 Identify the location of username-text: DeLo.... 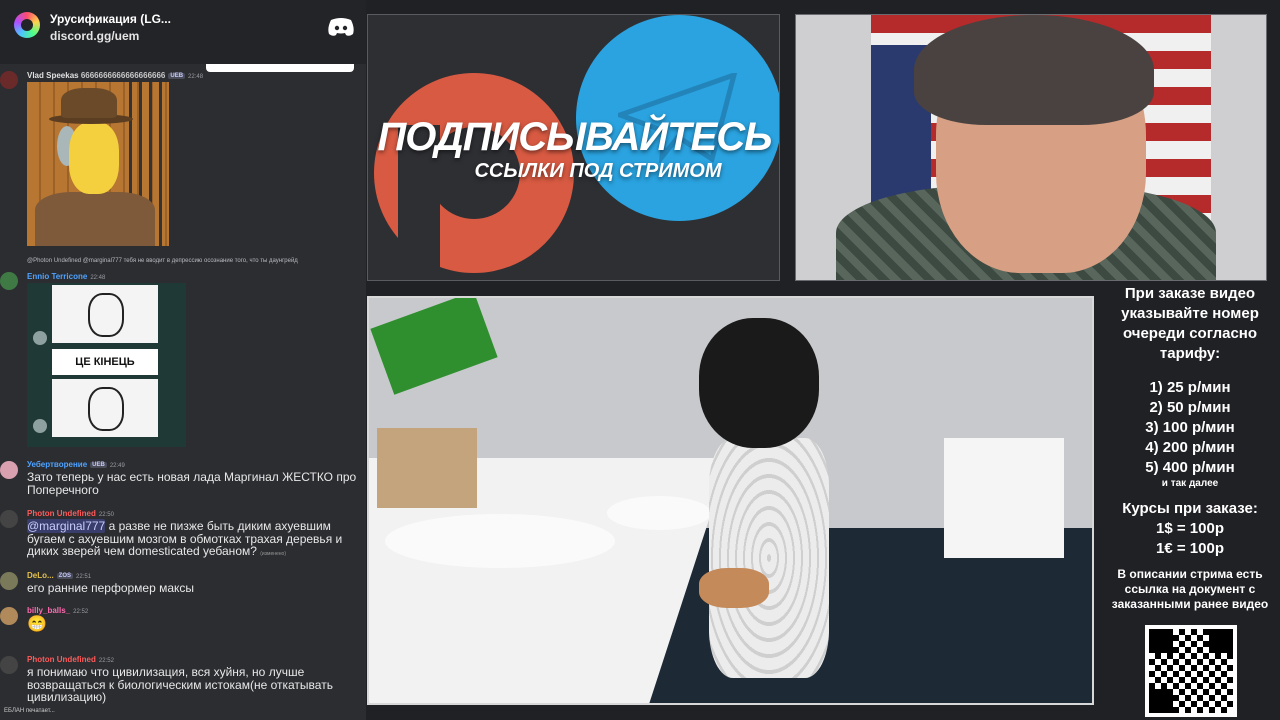
(40, 575).